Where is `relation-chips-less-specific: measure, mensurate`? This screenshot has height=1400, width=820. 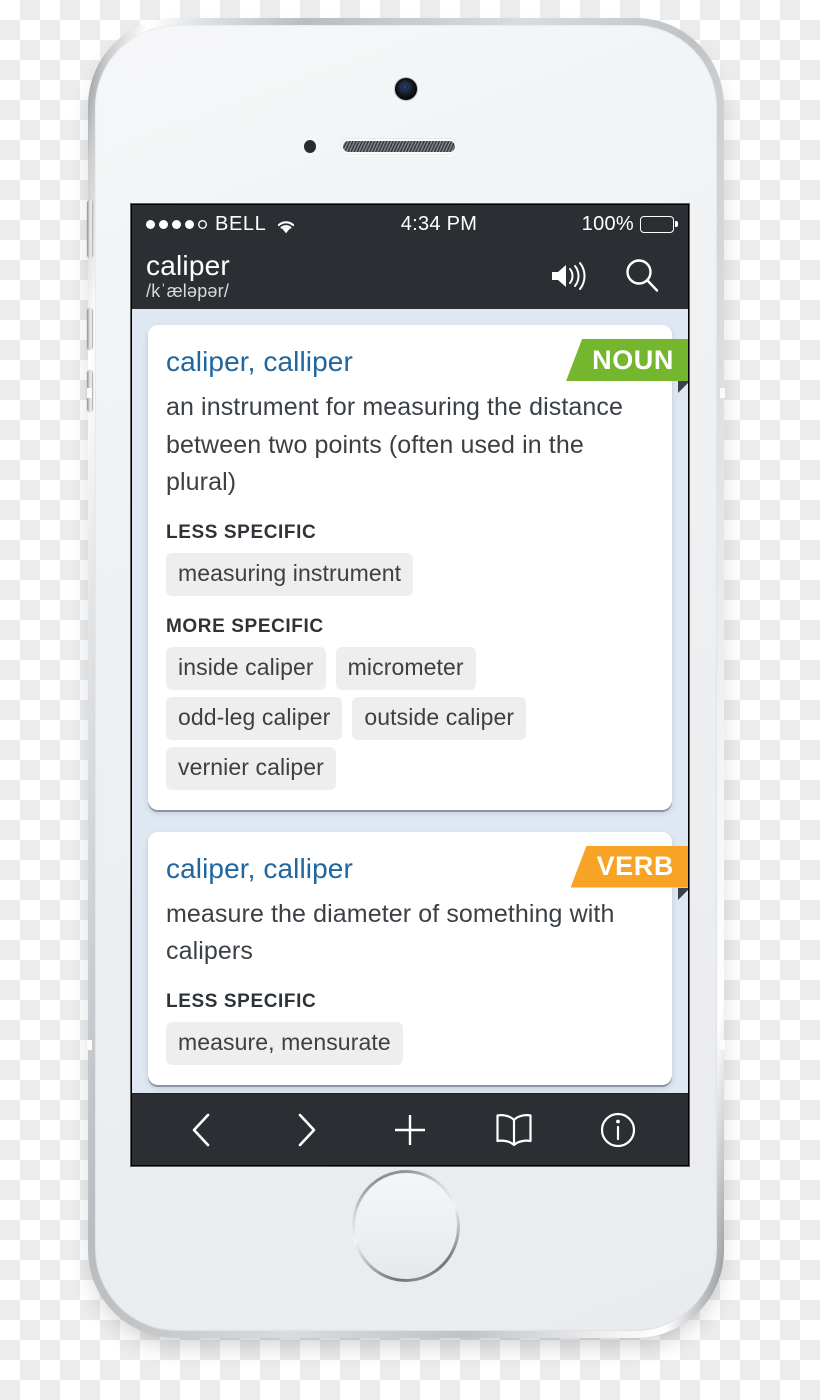
relation-chips-less-specific: measure, mensurate is located at coordinates (410, 1043).